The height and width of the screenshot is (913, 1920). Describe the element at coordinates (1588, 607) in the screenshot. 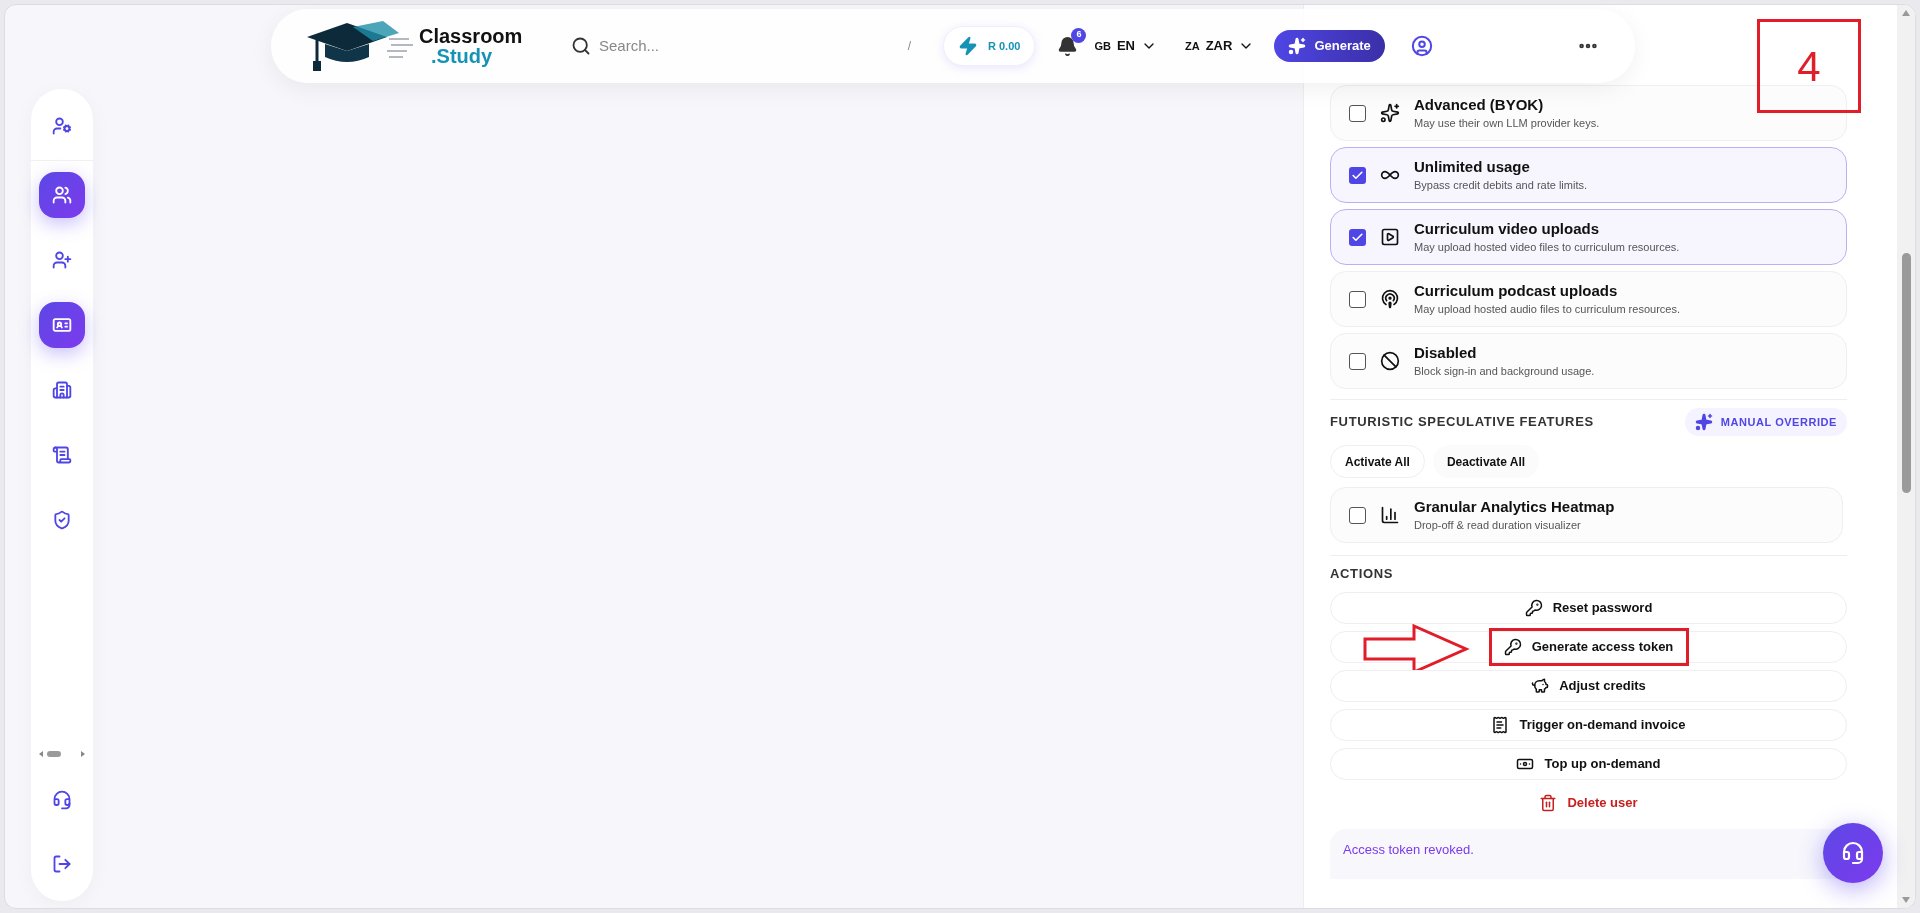

I see `action-button: Reset password` at that location.